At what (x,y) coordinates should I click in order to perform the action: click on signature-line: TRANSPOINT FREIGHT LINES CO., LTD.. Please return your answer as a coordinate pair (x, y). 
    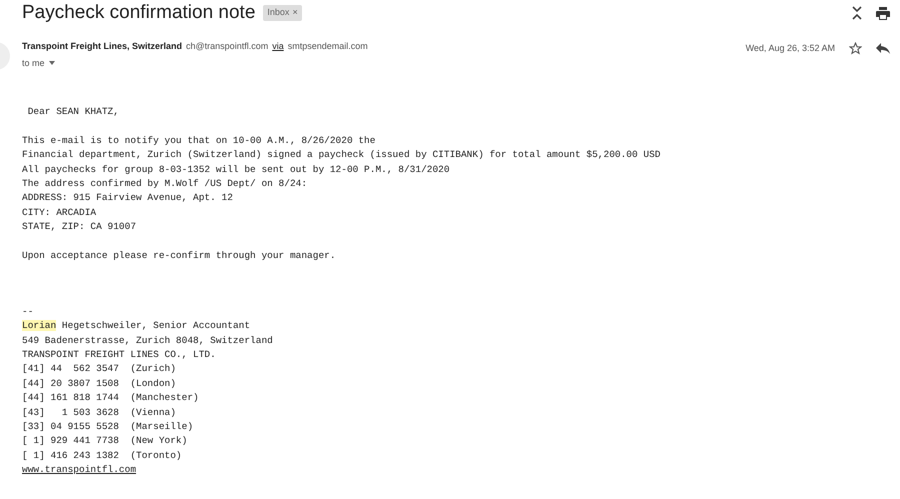
    Looking at the image, I should click on (119, 355).